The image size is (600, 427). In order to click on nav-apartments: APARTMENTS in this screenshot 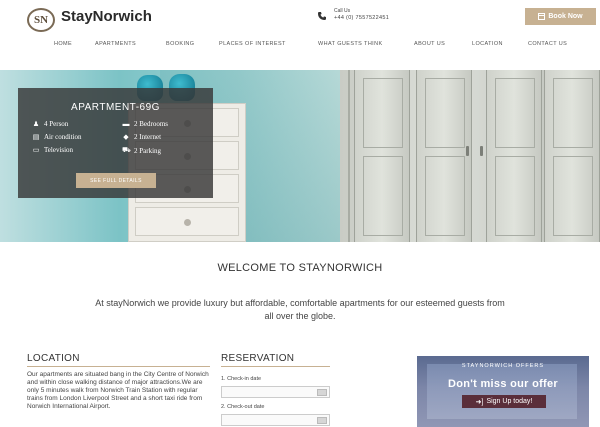, I will do `click(115, 44)`.